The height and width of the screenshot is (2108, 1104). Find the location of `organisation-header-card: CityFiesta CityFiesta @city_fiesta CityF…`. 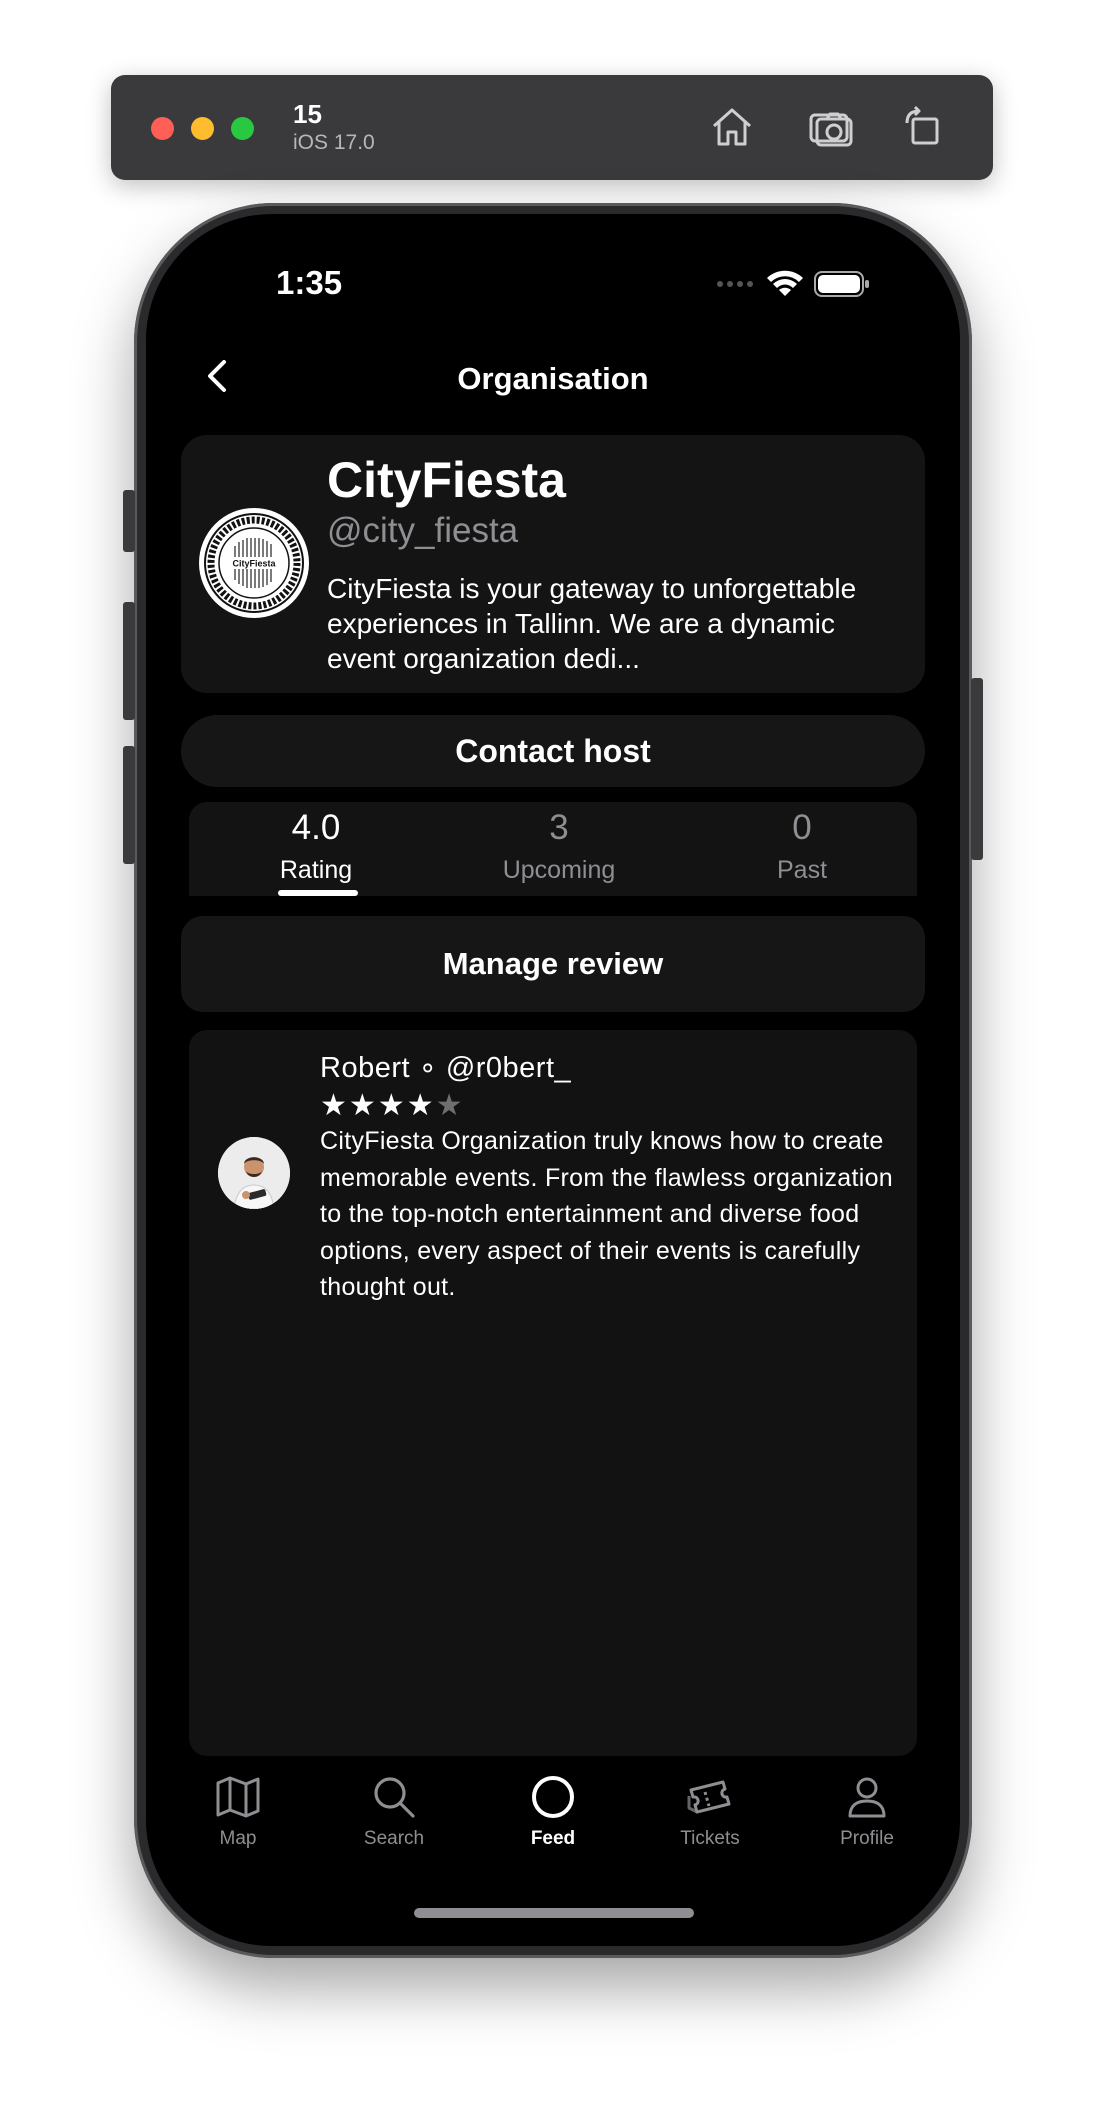

organisation-header-card: CityFiesta CityFiesta @city_fiesta CityF… is located at coordinates (553, 564).